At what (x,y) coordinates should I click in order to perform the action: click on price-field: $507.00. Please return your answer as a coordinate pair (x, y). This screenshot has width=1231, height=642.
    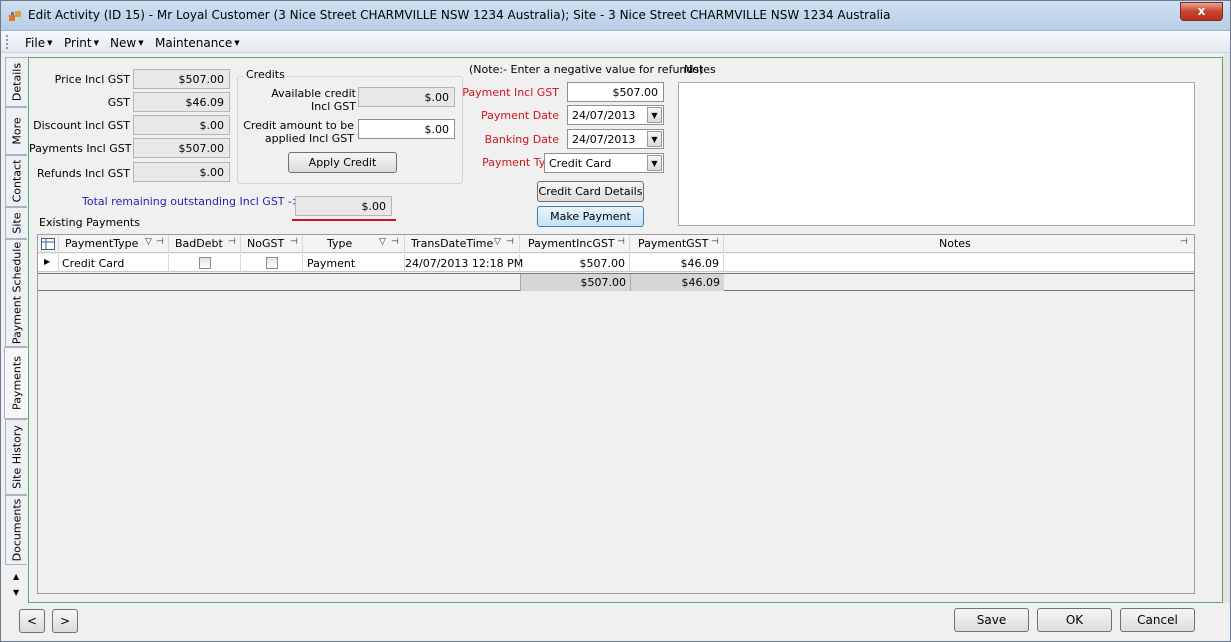
    Looking at the image, I should click on (181, 79).